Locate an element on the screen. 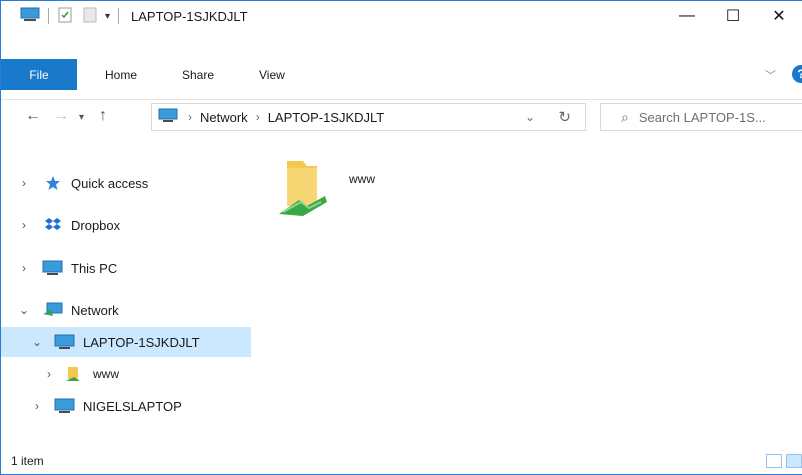 Image resolution: width=802 pixels, height=475 pixels. customize-toolbar-icon: ▾ is located at coordinates (107, 16).